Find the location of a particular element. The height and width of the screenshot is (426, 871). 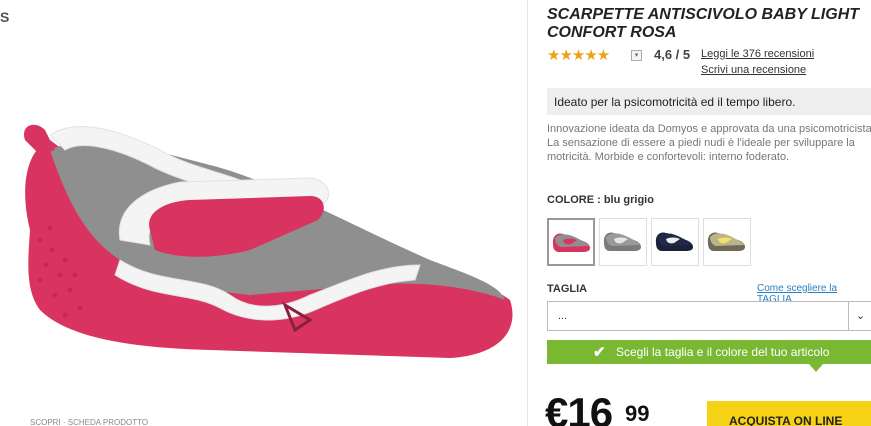

size-select: ... ⌄ is located at coordinates (709, 316).